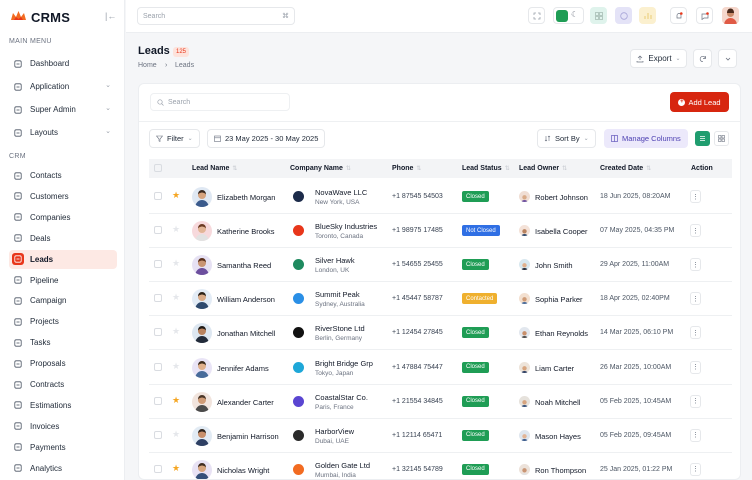 The height and width of the screenshot is (480, 752). Describe the element at coordinates (63, 363) in the screenshot. I see `sidebar-item-proposals: Proposals` at that location.